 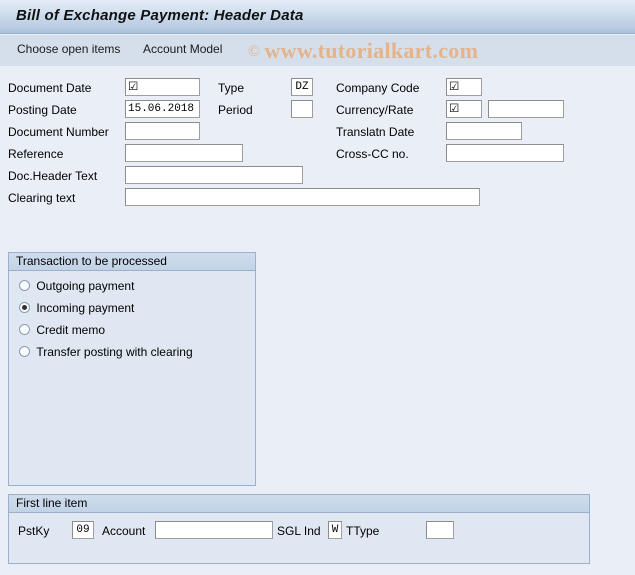 I want to click on label-doc-header-text: Doc.Header Text, so click(x=53, y=176).